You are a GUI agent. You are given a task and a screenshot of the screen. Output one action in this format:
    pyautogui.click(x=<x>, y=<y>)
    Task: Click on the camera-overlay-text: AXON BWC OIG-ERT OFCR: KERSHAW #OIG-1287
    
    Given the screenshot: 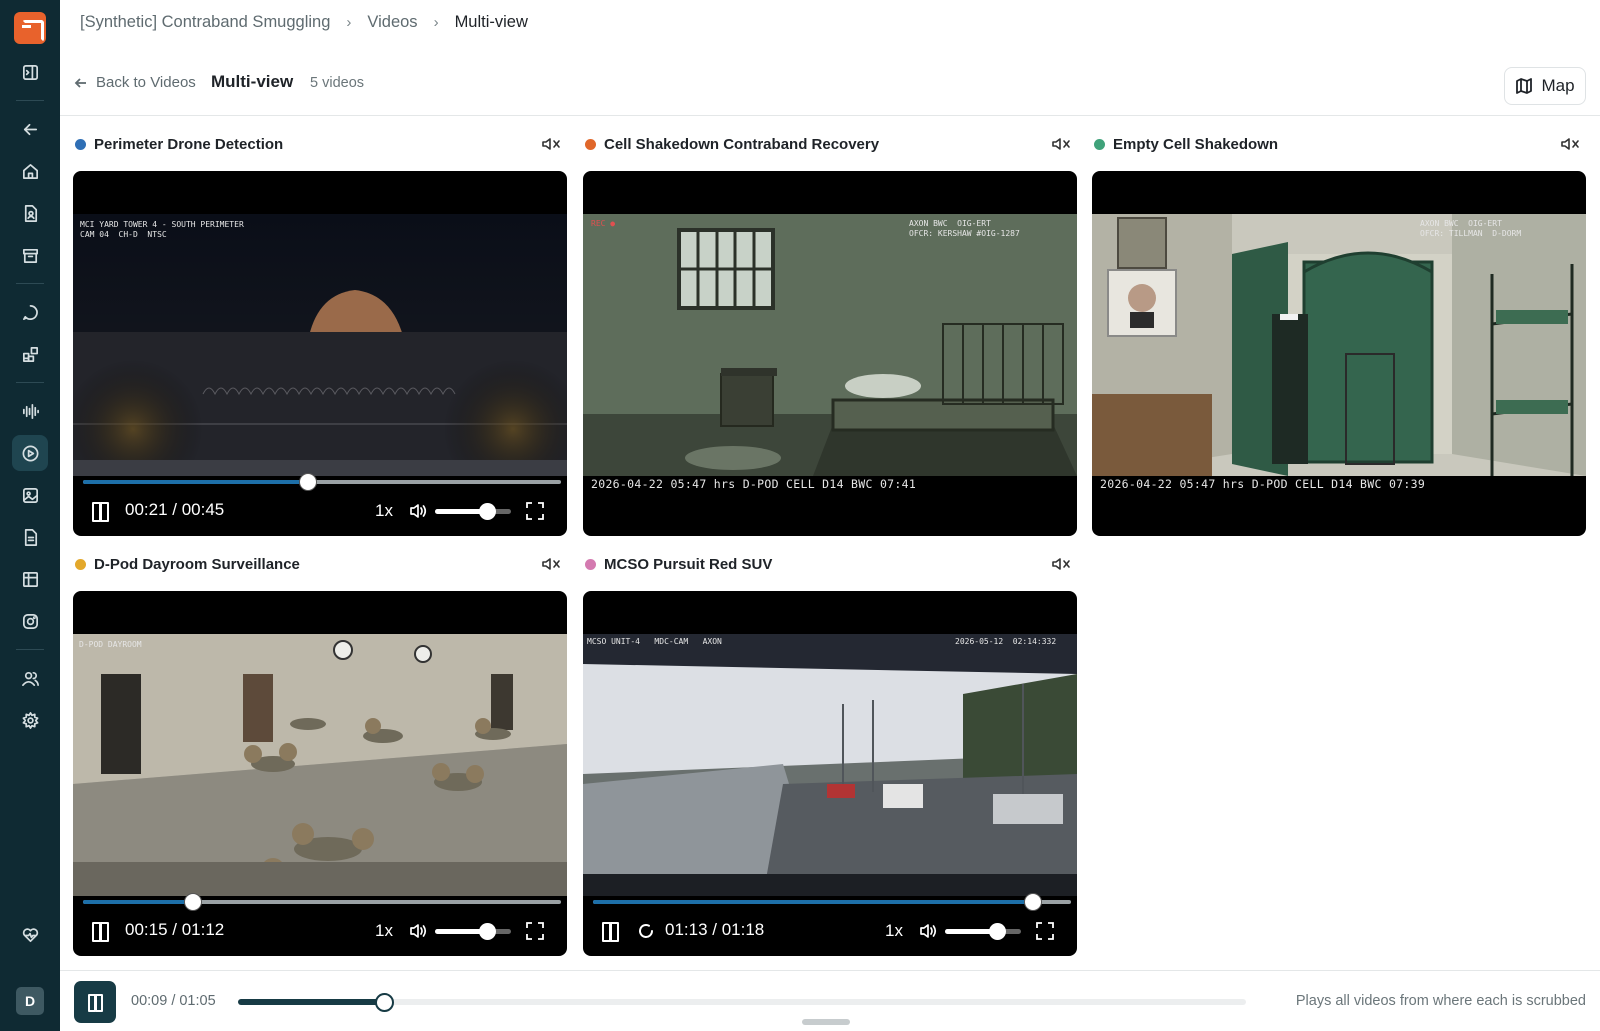 What is the action you would take?
    pyautogui.click(x=964, y=228)
    